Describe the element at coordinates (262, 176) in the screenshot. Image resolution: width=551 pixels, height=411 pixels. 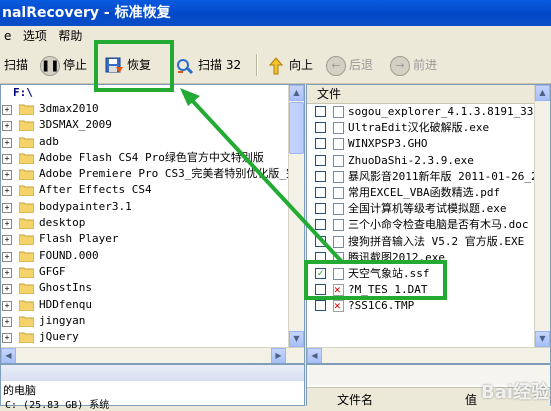
I see `annotation-arrow` at that location.